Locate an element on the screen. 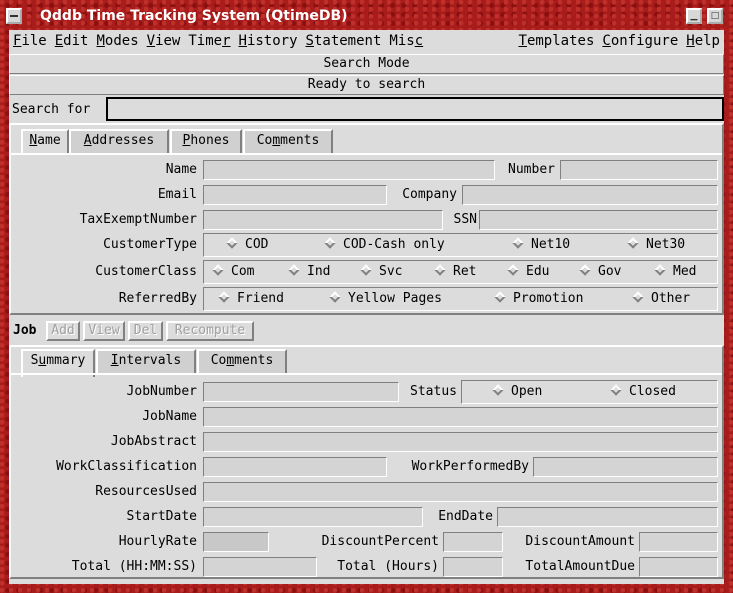 The image size is (733, 593). label-resources-used: ResourcesUsed is located at coordinates (146, 491).